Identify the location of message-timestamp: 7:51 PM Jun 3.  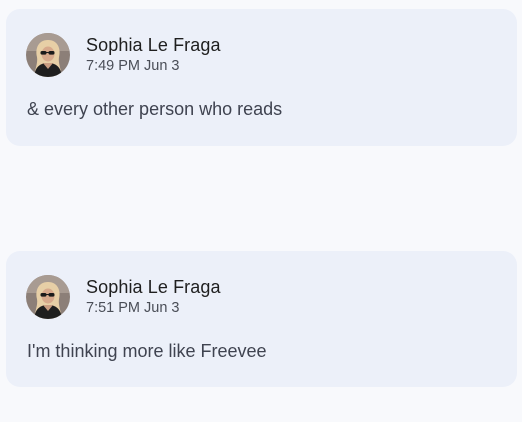
(133, 308).